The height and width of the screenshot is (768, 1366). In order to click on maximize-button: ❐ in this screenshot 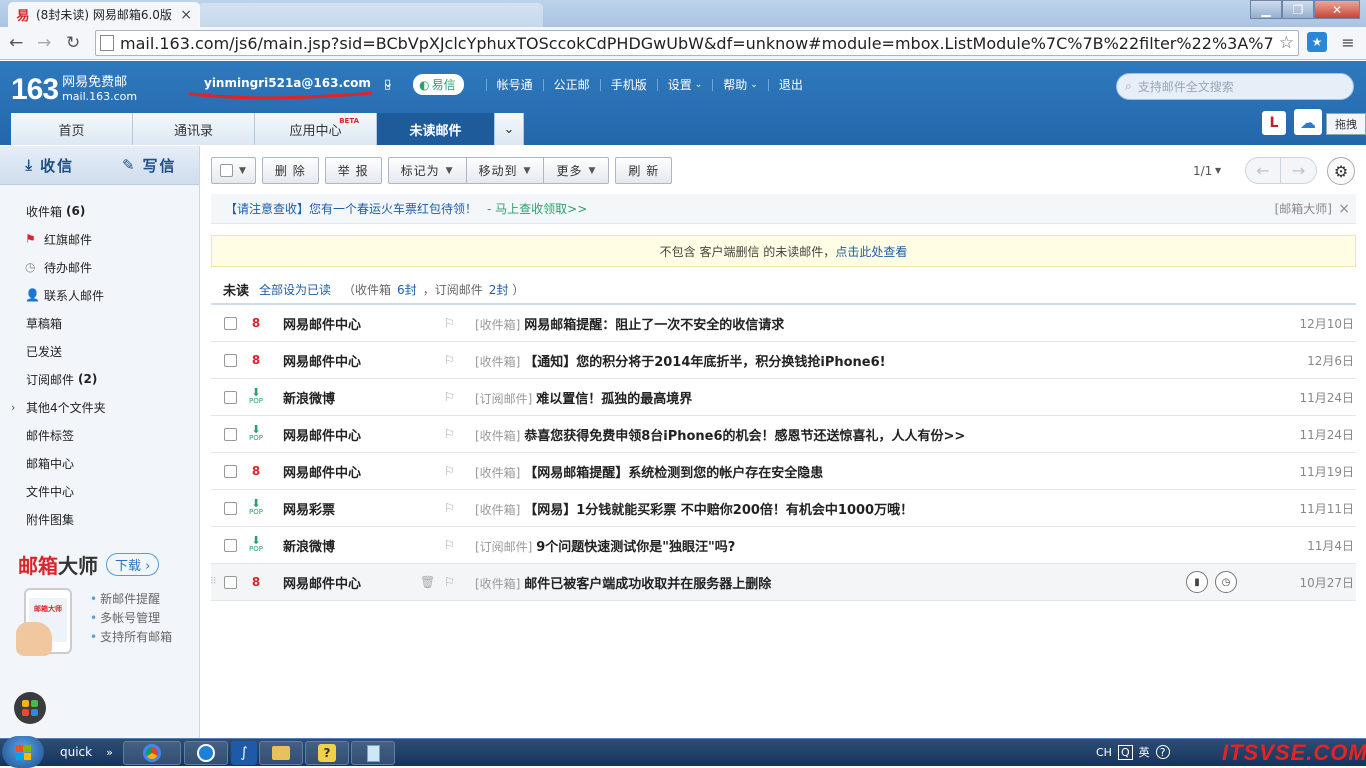, I will do `click(1298, 9)`.